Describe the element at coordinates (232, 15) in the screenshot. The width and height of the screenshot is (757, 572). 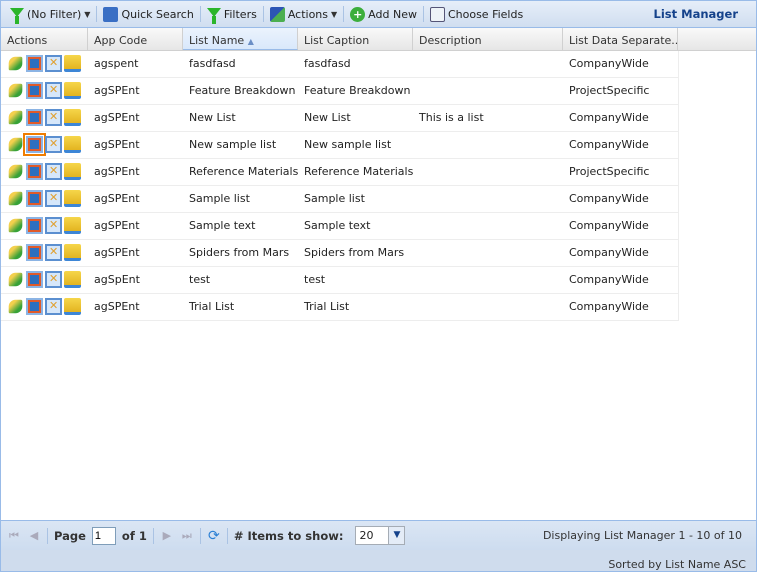
I see `filters-button: Filters` at that location.